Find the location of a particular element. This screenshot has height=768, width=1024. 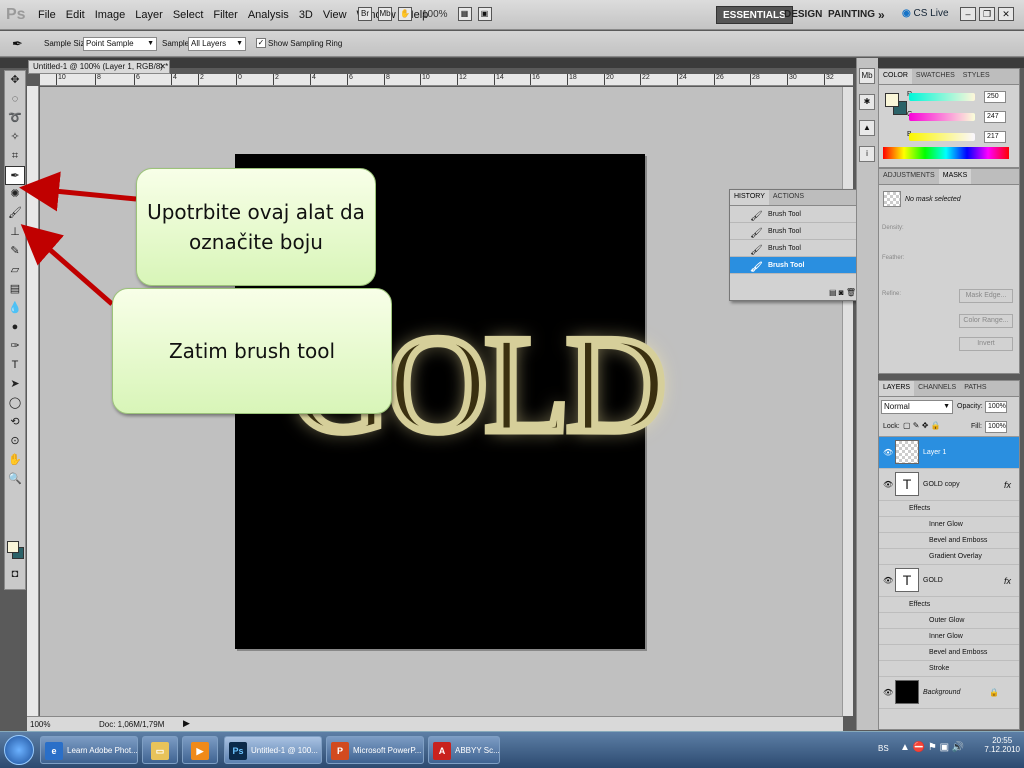

navigator-panel-icon: ✱ is located at coordinates (867, 102).